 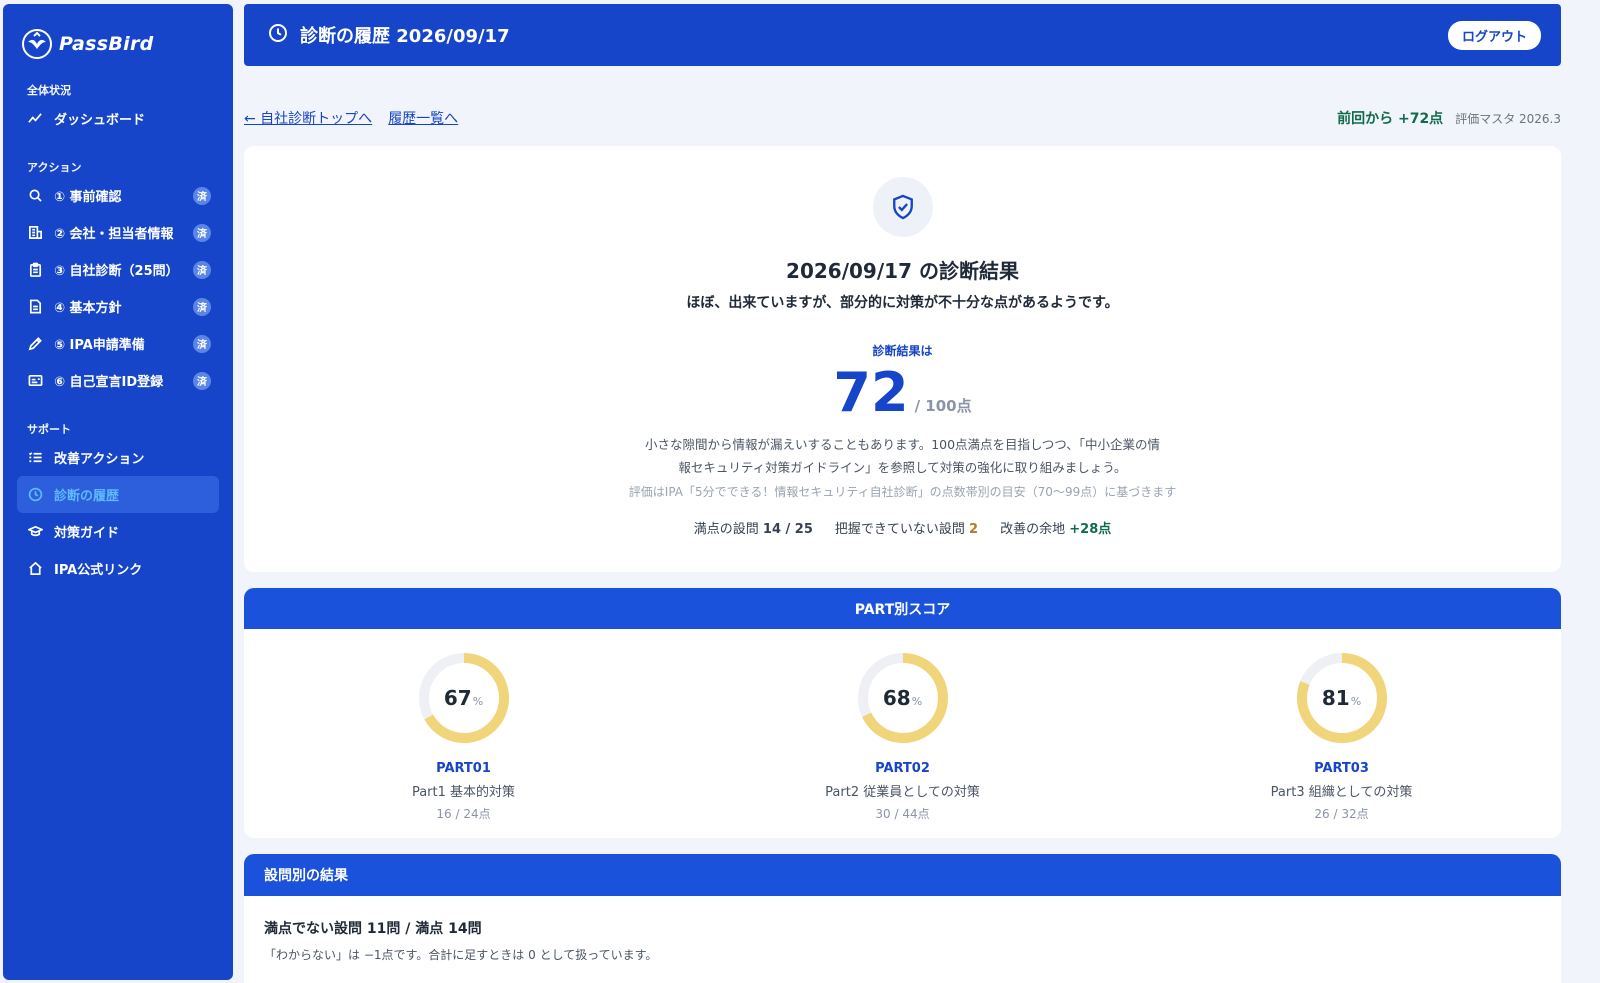 I want to click on sidebar-item-label: 対策ガイド, so click(x=87, y=533).